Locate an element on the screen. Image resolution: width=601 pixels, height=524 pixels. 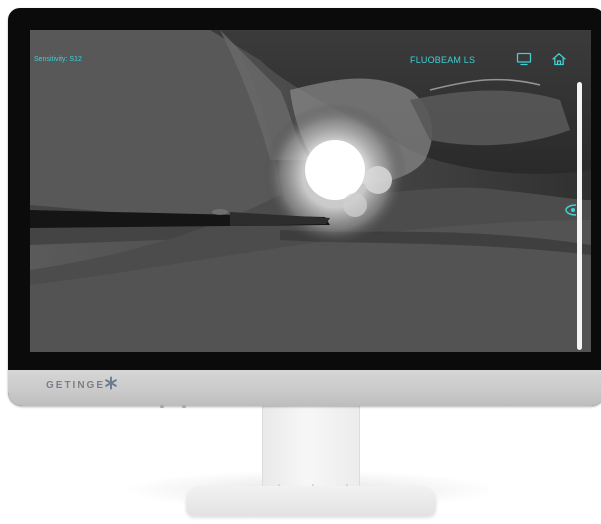
brand-logo-text: GETINGE is located at coordinates (76, 385).